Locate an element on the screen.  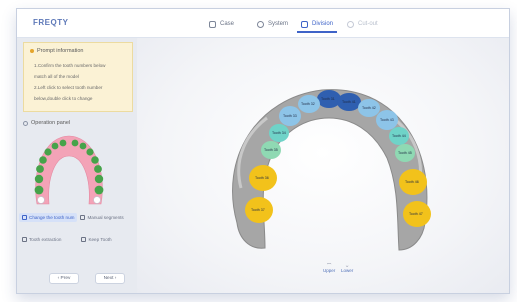
manual-segments-button: Manual segments is located at coordinates (101, 217).